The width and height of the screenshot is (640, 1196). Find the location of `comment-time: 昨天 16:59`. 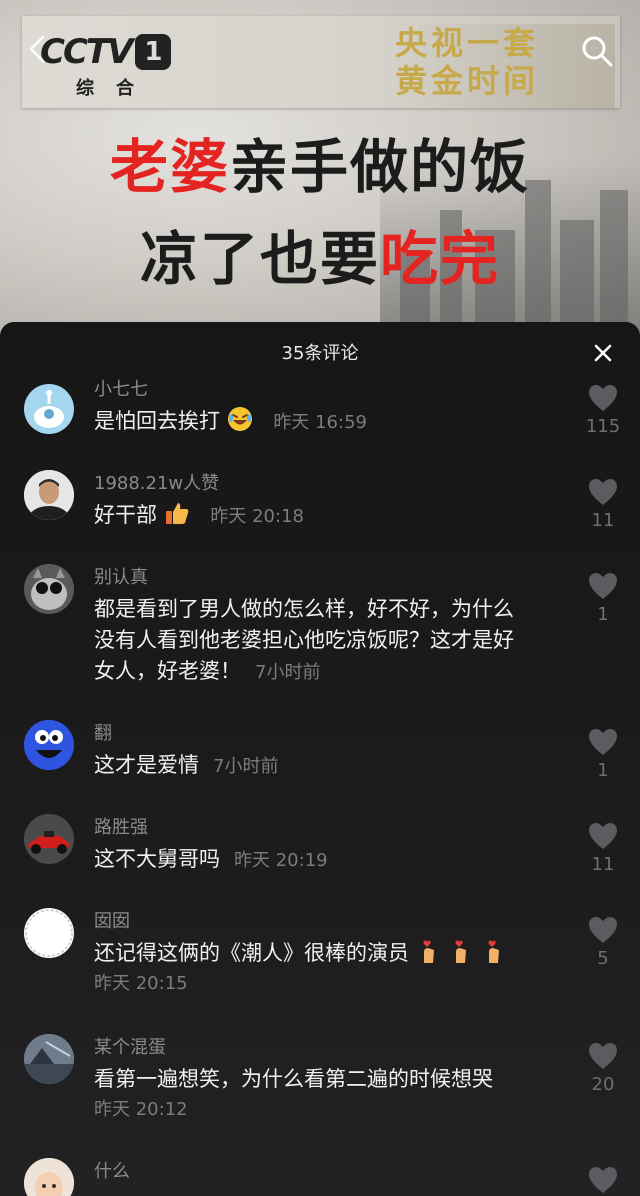

comment-time: 昨天 16:59 is located at coordinates (320, 422).